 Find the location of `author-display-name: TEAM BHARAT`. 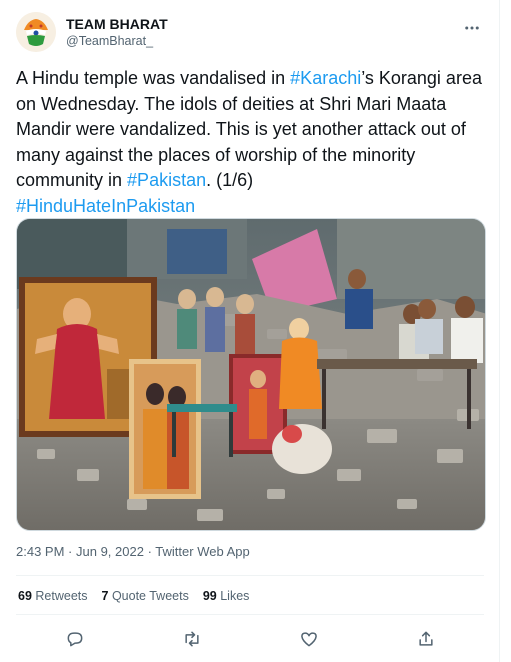

author-display-name: TEAM BHARAT is located at coordinates (117, 24).